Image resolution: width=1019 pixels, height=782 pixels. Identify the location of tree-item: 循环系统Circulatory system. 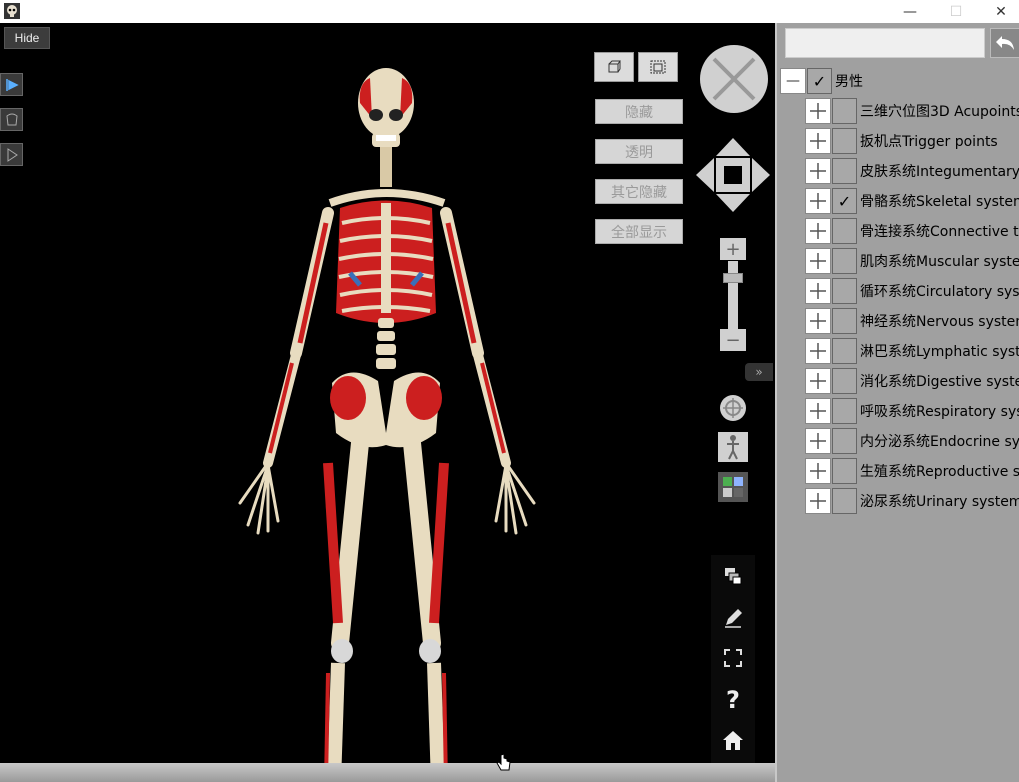
(912, 291).